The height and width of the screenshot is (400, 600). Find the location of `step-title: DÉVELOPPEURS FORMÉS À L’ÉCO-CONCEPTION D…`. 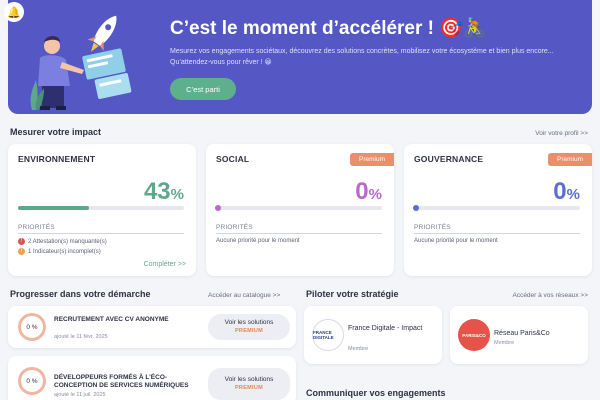

step-title: DÉVELOPPEURS FORMÉS À L’ÉCO-CONCEPTION D… is located at coordinates (121, 381).